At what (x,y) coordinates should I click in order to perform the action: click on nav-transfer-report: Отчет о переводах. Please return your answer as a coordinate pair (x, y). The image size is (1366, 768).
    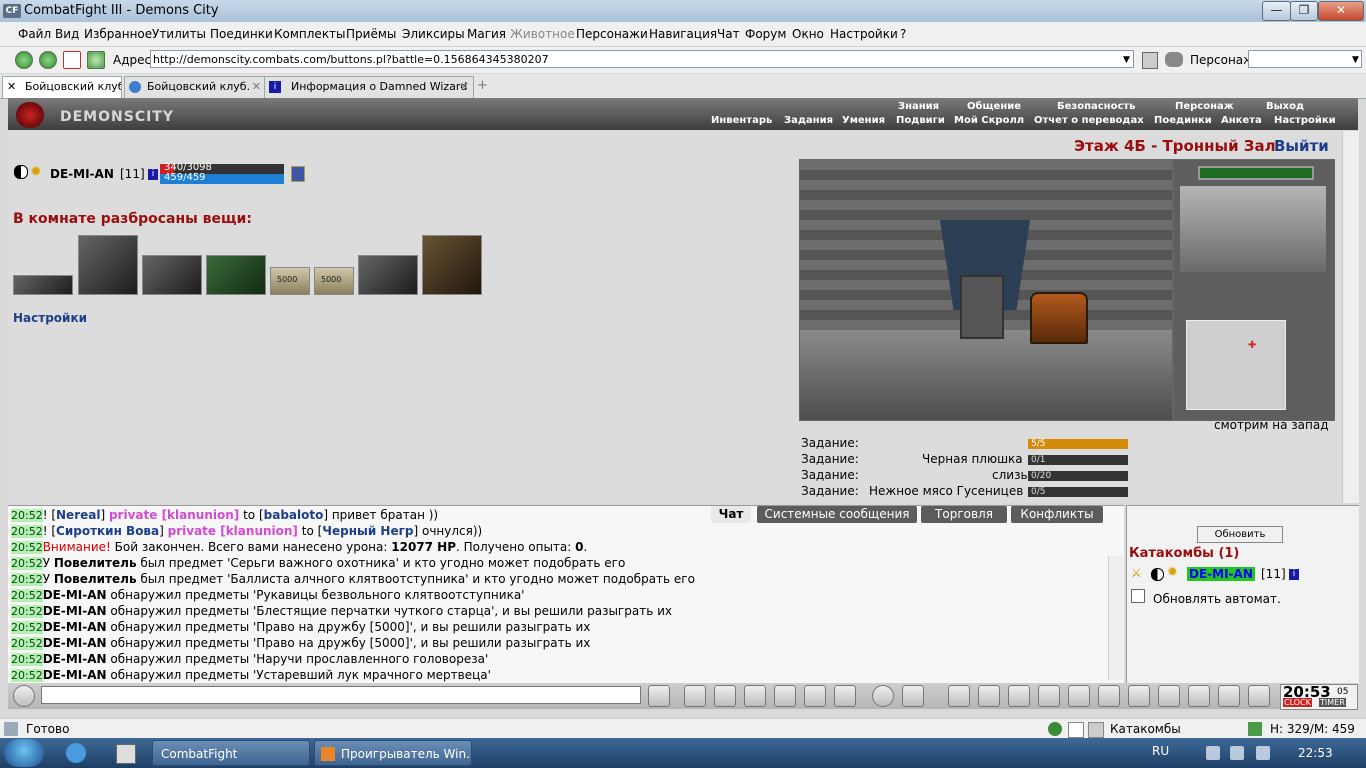
    Looking at the image, I should click on (1089, 120).